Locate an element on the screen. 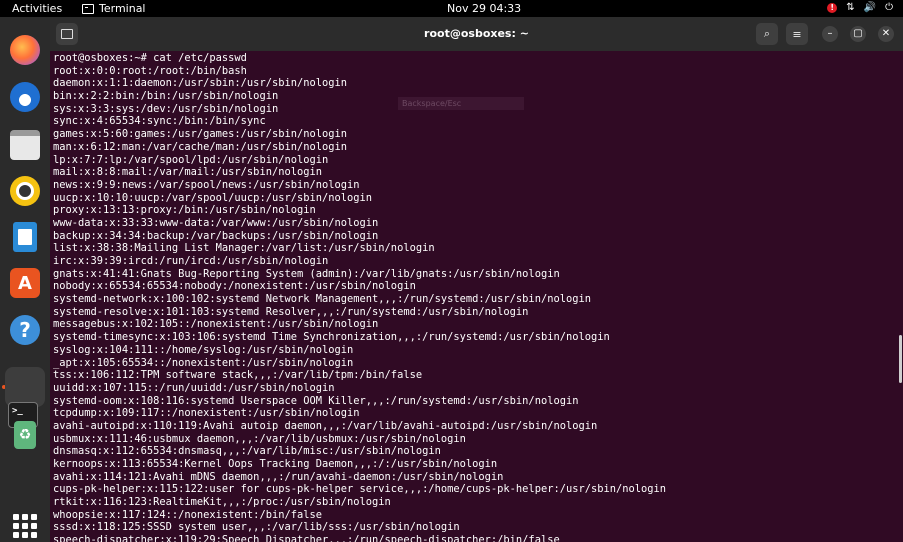 This screenshot has height=542, width=903. ghost-overlay: Backspace/Esc is located at coordinates (461, 103).